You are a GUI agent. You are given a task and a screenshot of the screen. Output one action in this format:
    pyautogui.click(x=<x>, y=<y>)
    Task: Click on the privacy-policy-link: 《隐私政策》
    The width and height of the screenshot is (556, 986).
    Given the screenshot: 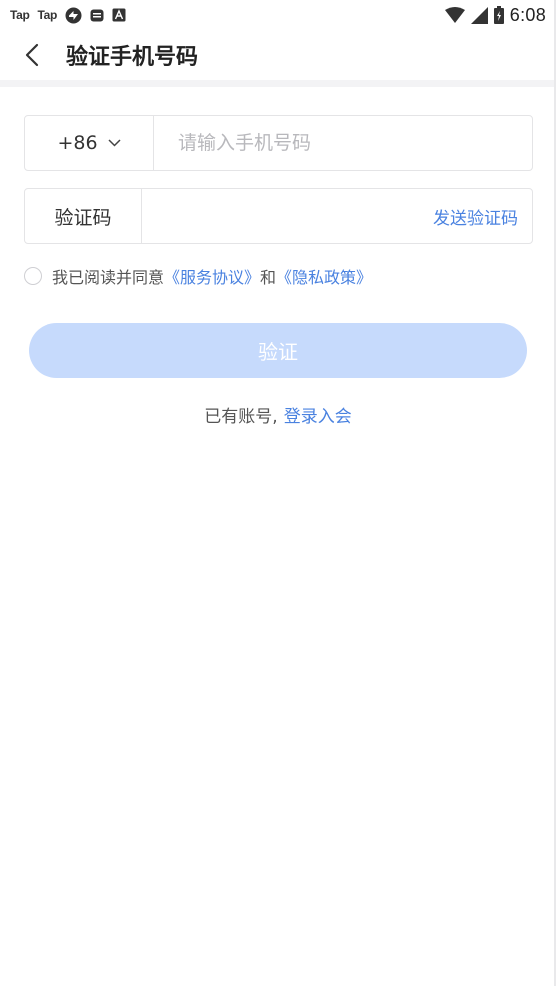 What is the action you would take?
    pyautogui.click(x=324, y=276)
    